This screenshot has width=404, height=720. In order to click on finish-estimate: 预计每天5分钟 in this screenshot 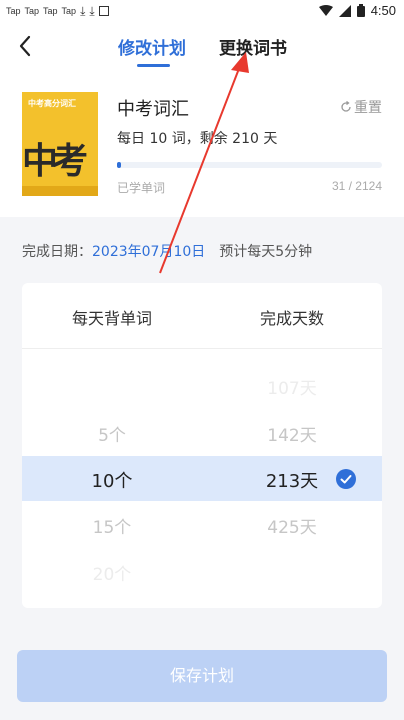, I will do `click(266, 252)`.